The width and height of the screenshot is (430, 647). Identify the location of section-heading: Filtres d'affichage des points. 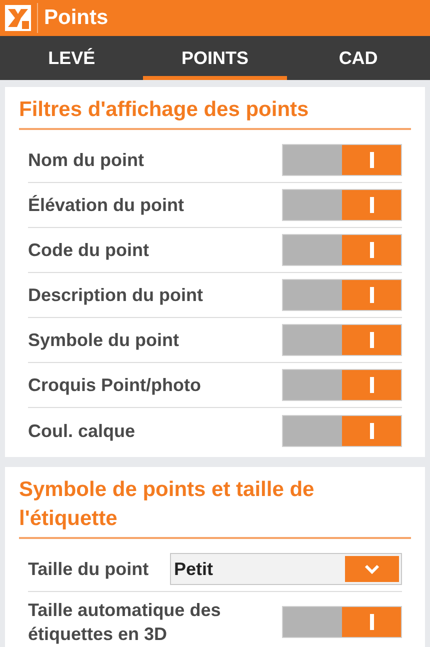
(215, 112).